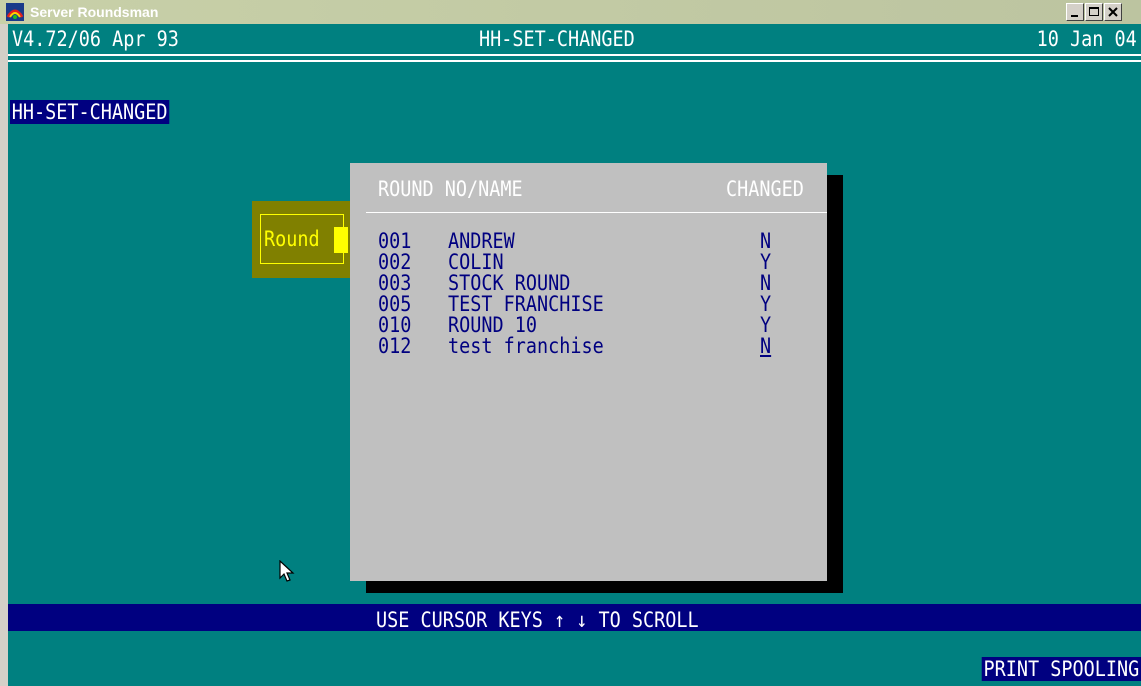  Describe the element at coordinates (15, 12) in the screenshot. I see `app-icon` at that location.